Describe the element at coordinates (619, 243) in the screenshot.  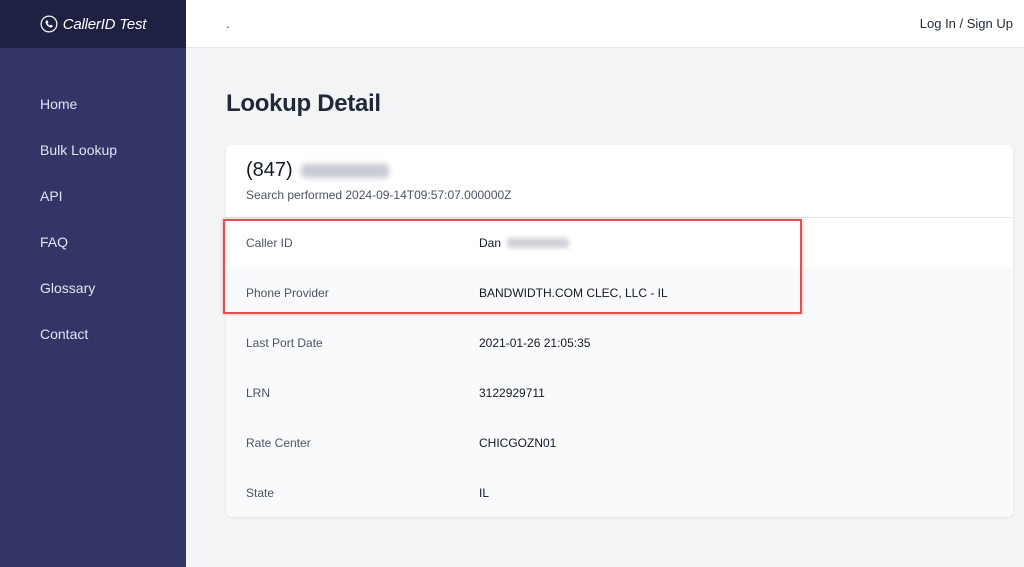
I see `detail-row-caller-id: Caller ID Dan` at that location.